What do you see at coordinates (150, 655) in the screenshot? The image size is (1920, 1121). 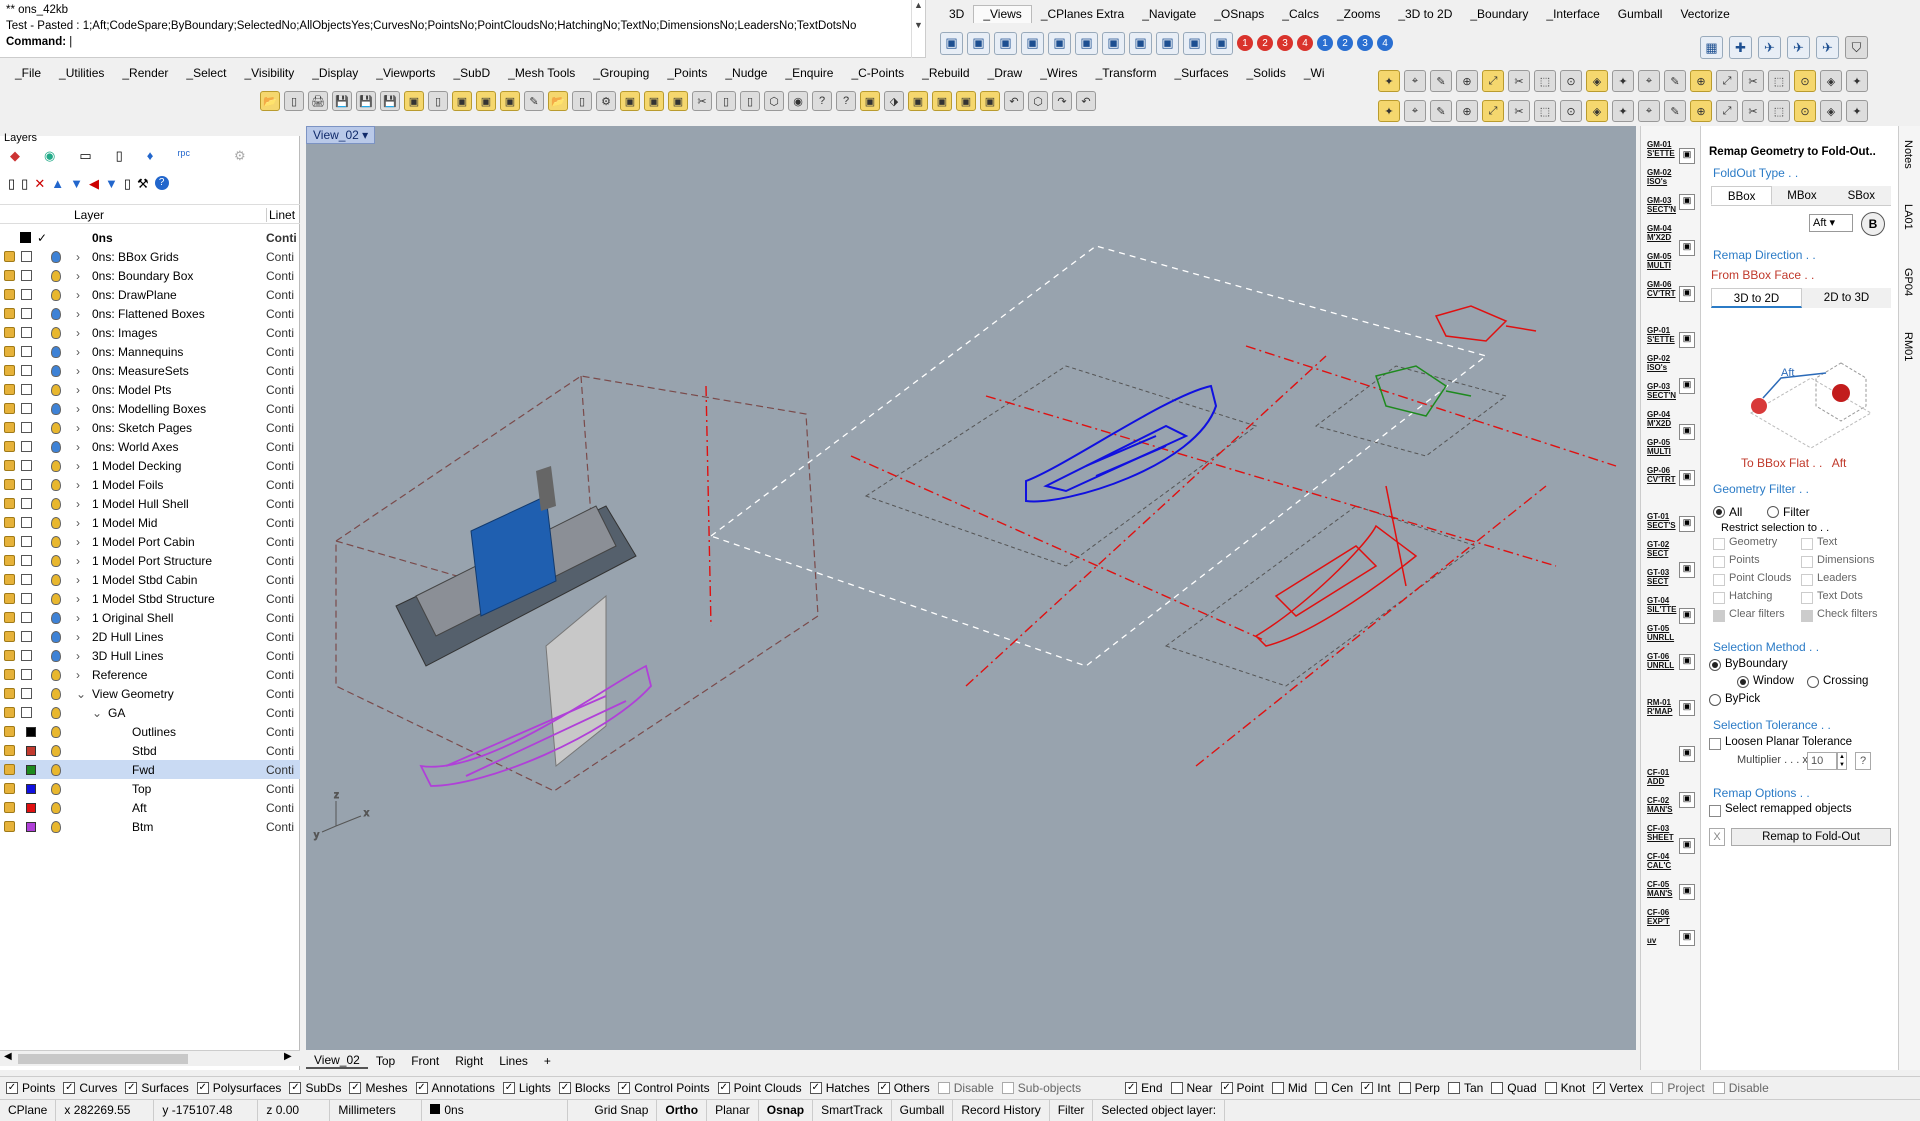 I see `layer-row: › 3D Hull Lines Conti` at bounding box center [150, 655].